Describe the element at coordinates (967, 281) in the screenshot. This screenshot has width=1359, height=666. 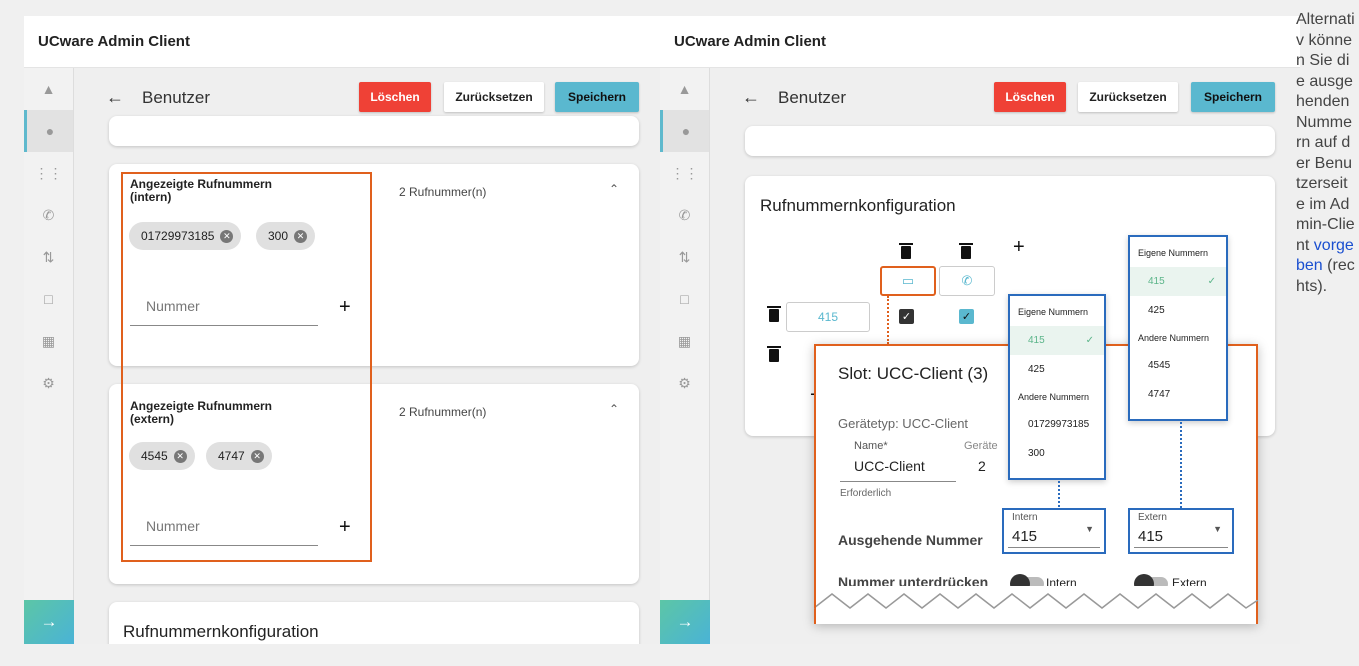
I see `phone-icon: ✆` at that location.